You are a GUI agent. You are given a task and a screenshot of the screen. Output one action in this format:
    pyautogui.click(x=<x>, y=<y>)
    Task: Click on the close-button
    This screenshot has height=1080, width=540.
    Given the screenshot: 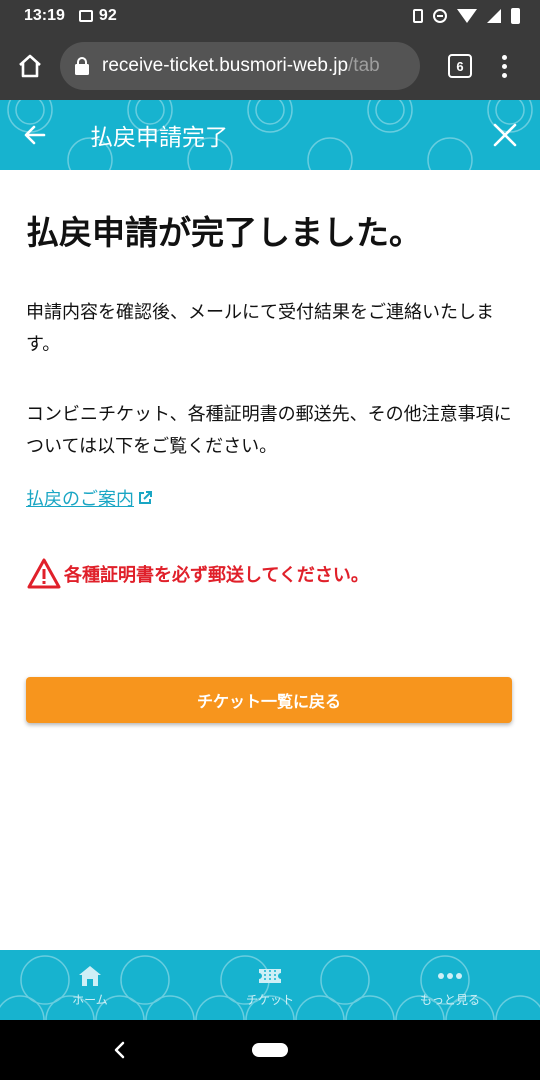 What is the action you would take?
    pyautogui.click(x=505, y=135)
    